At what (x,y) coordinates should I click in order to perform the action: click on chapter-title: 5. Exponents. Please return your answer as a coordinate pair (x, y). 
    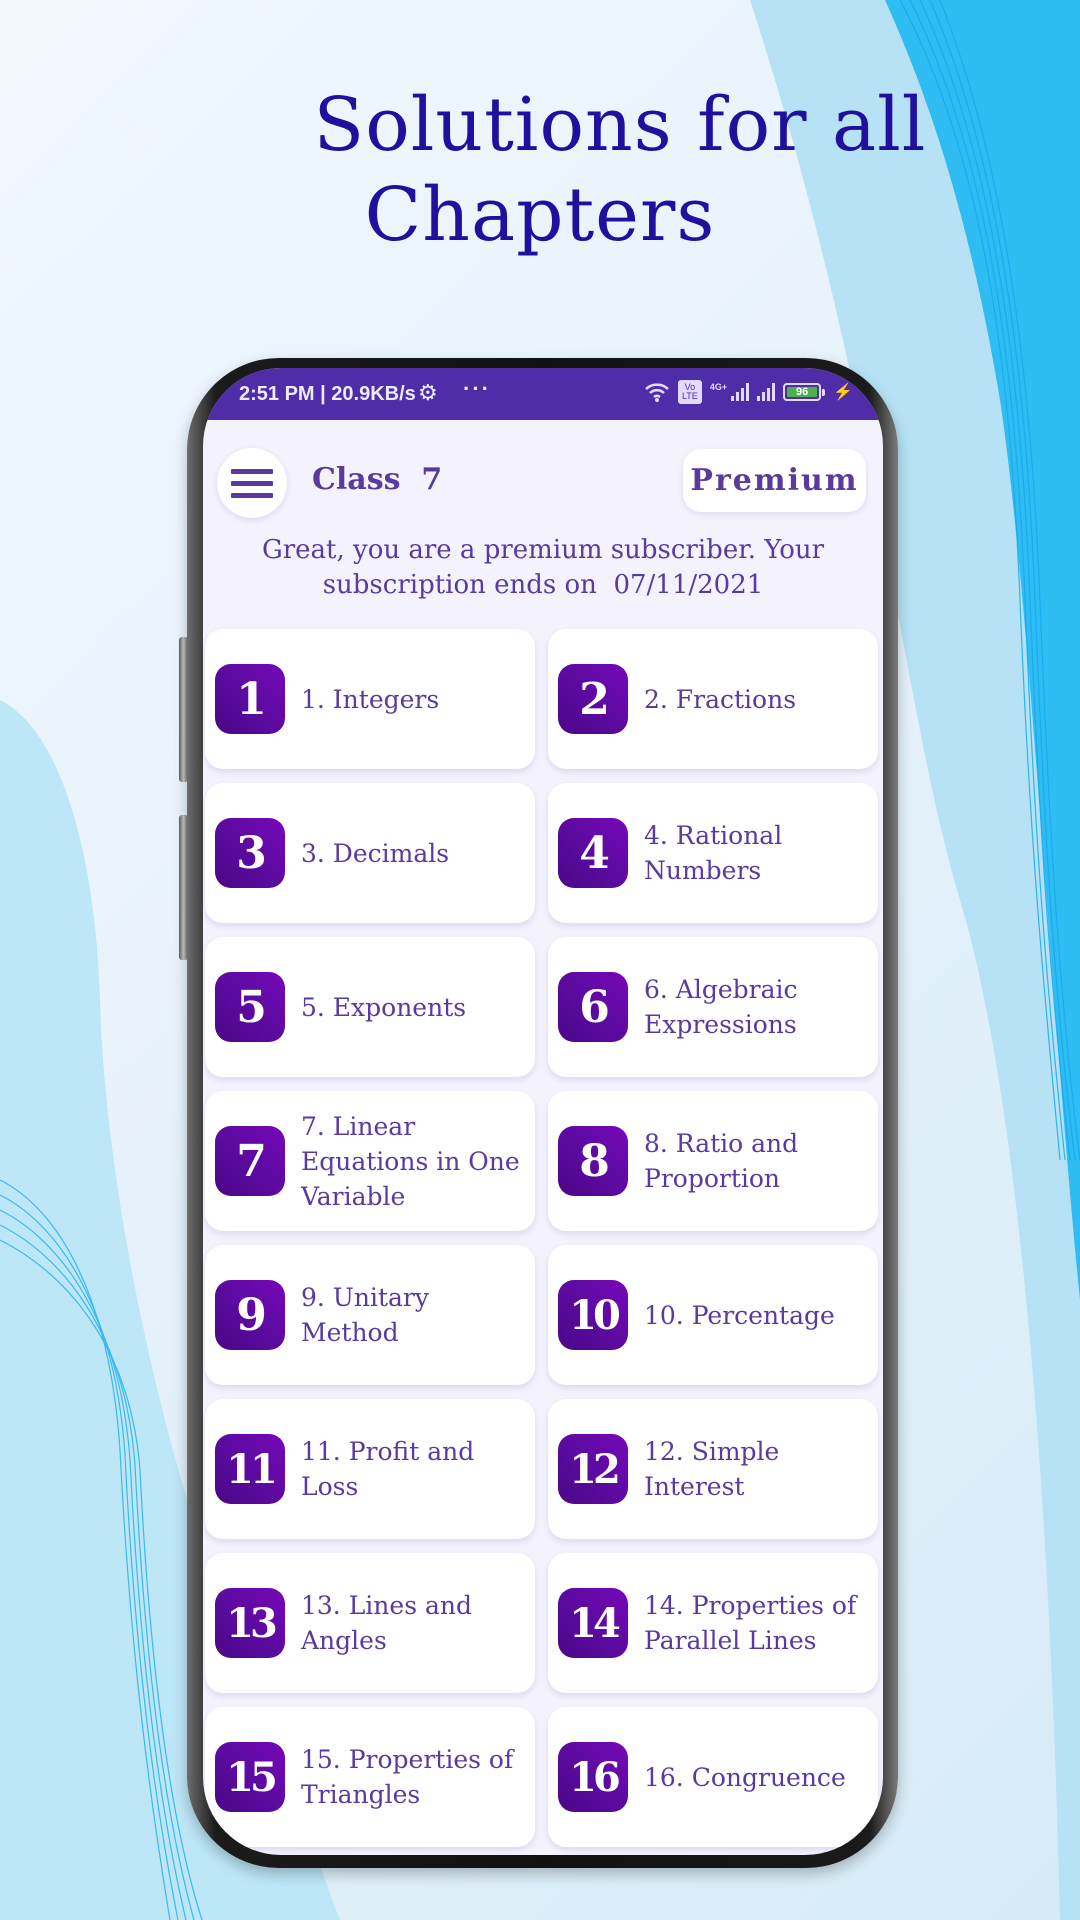
    Looking at the image, I should click on (384, 1007).